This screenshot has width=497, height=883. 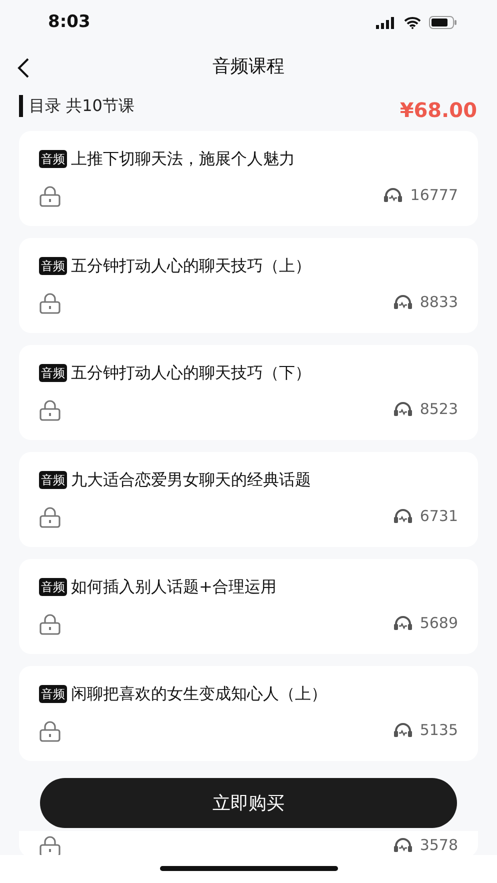 What do you see at coordinates (248, 803) in the screenshot?
I see `buy-now-button: 立即购买` at bounding box center [248, 803].